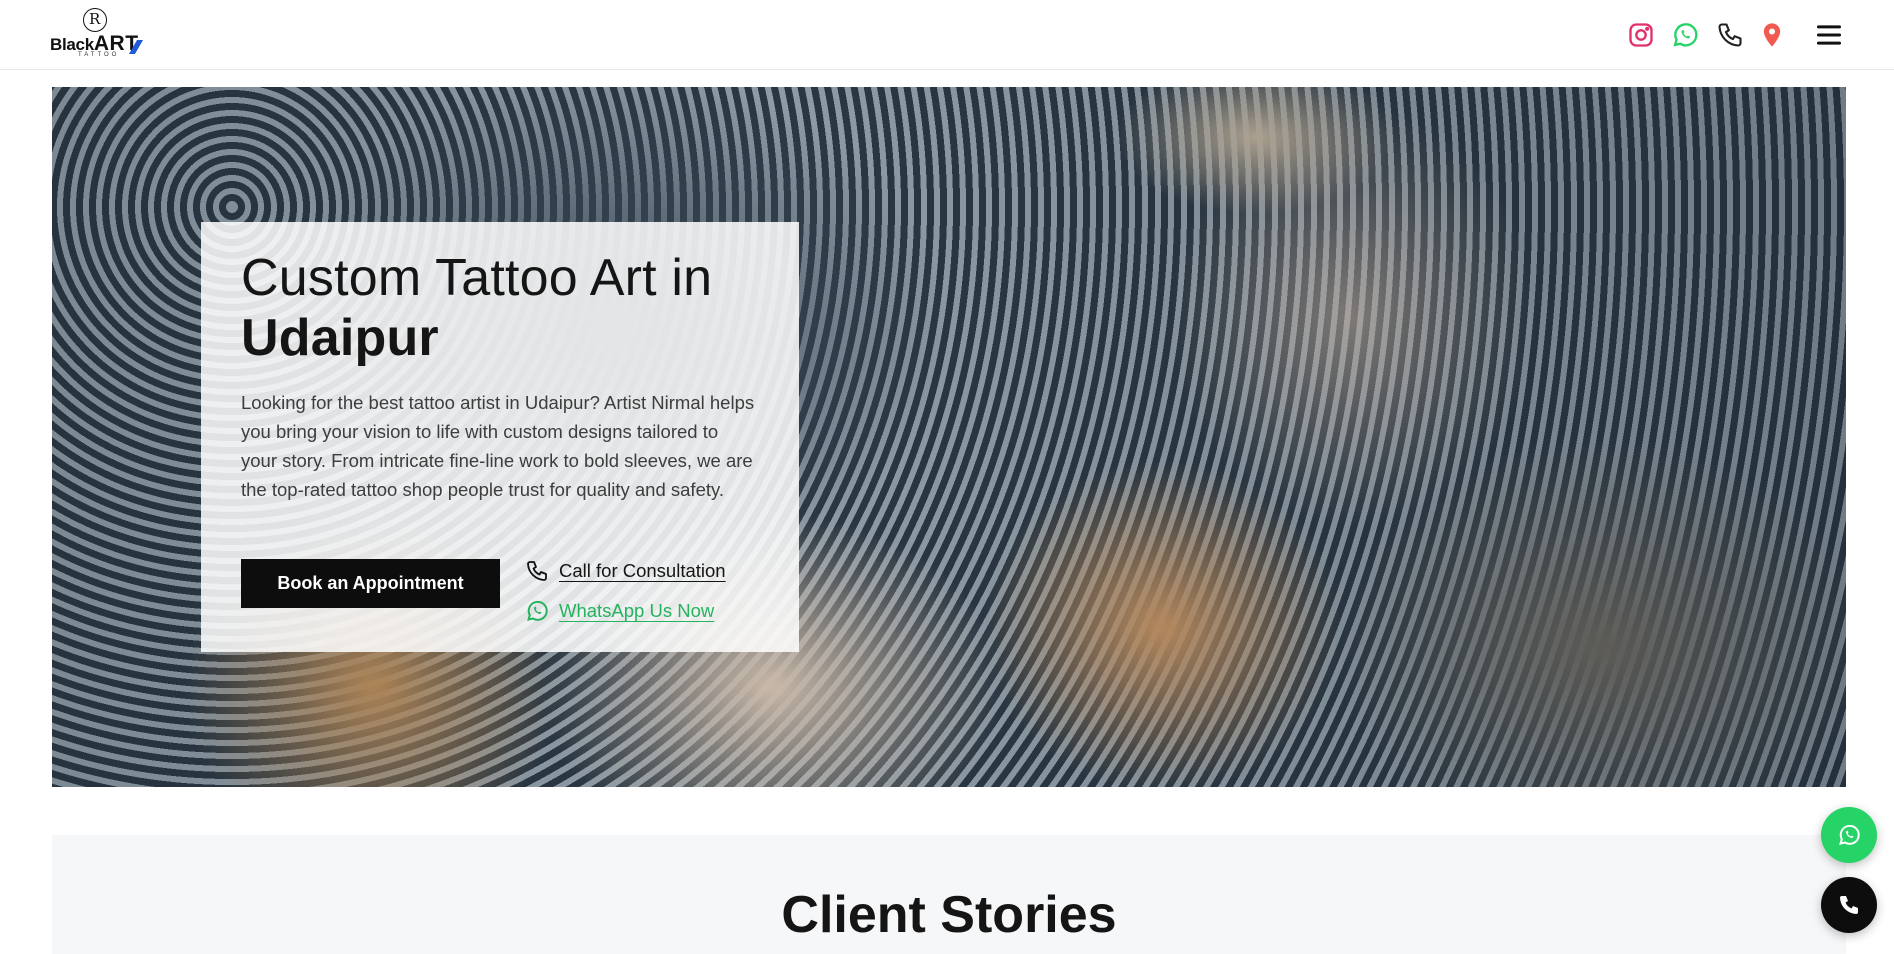 The width and height of the screenshot is (1894, 954). What do you see at coordinates (1641, 35) in the screenshot?
I see `instagram-icon` at bounding box center [1641, 35].